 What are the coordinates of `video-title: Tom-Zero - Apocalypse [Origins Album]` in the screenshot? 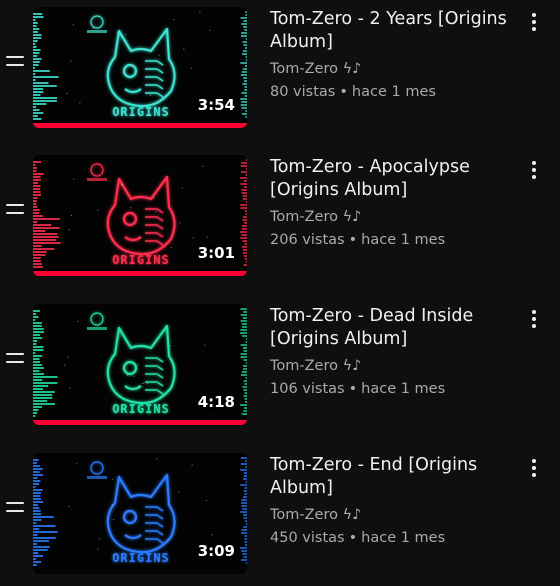 It's located at (395, 179).